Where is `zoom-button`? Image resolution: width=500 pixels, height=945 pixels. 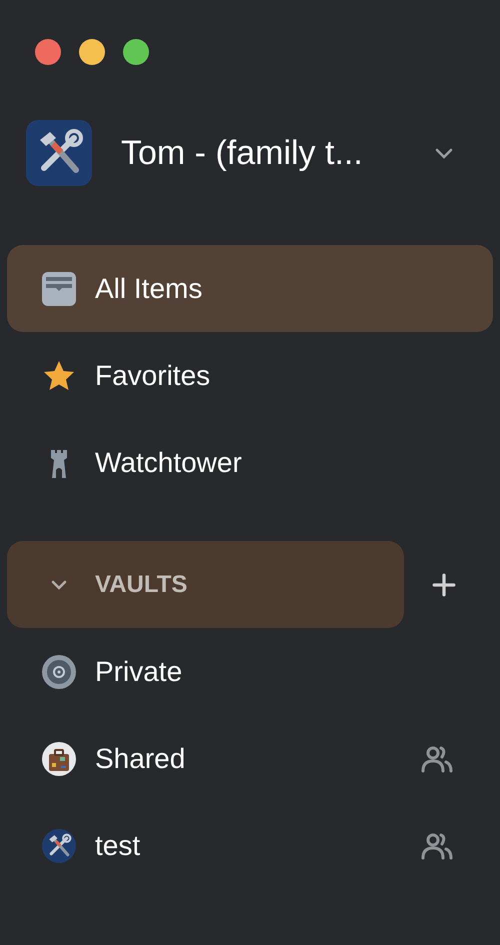
zoom-button is located at coordinates (136, 52).